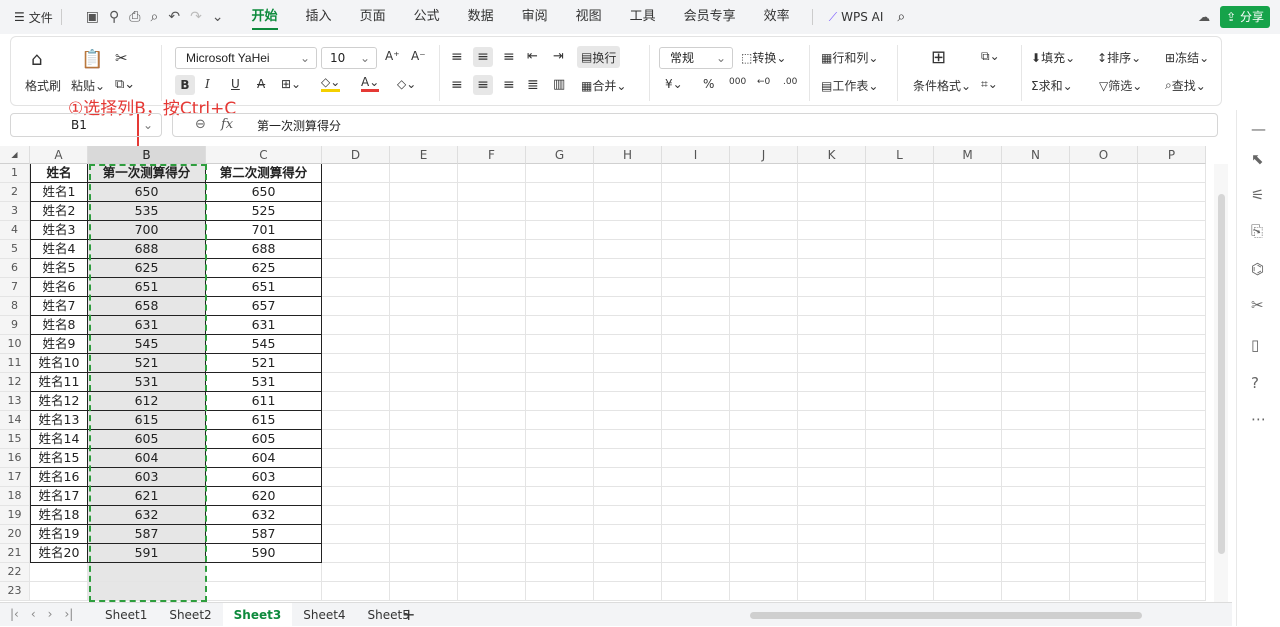 This screenshot has height=627, width=1280. Describe the element at coordinates (15, 287) in the screenshot. I see `row-header: 7` at that location.